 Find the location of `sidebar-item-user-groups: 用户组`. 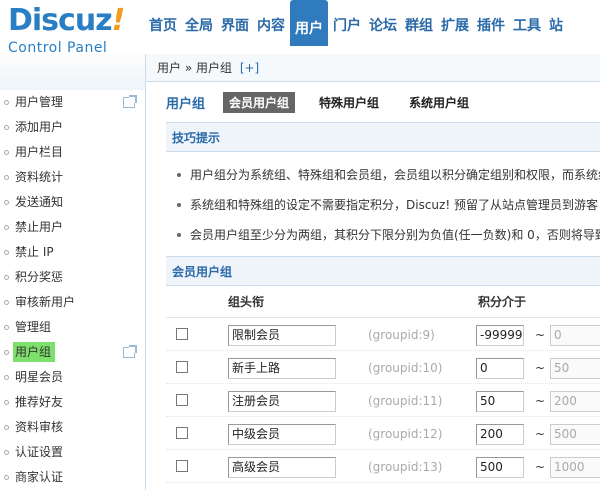

sidebar-item-user-groups: 用户组 is located at coordinates (72, 352).